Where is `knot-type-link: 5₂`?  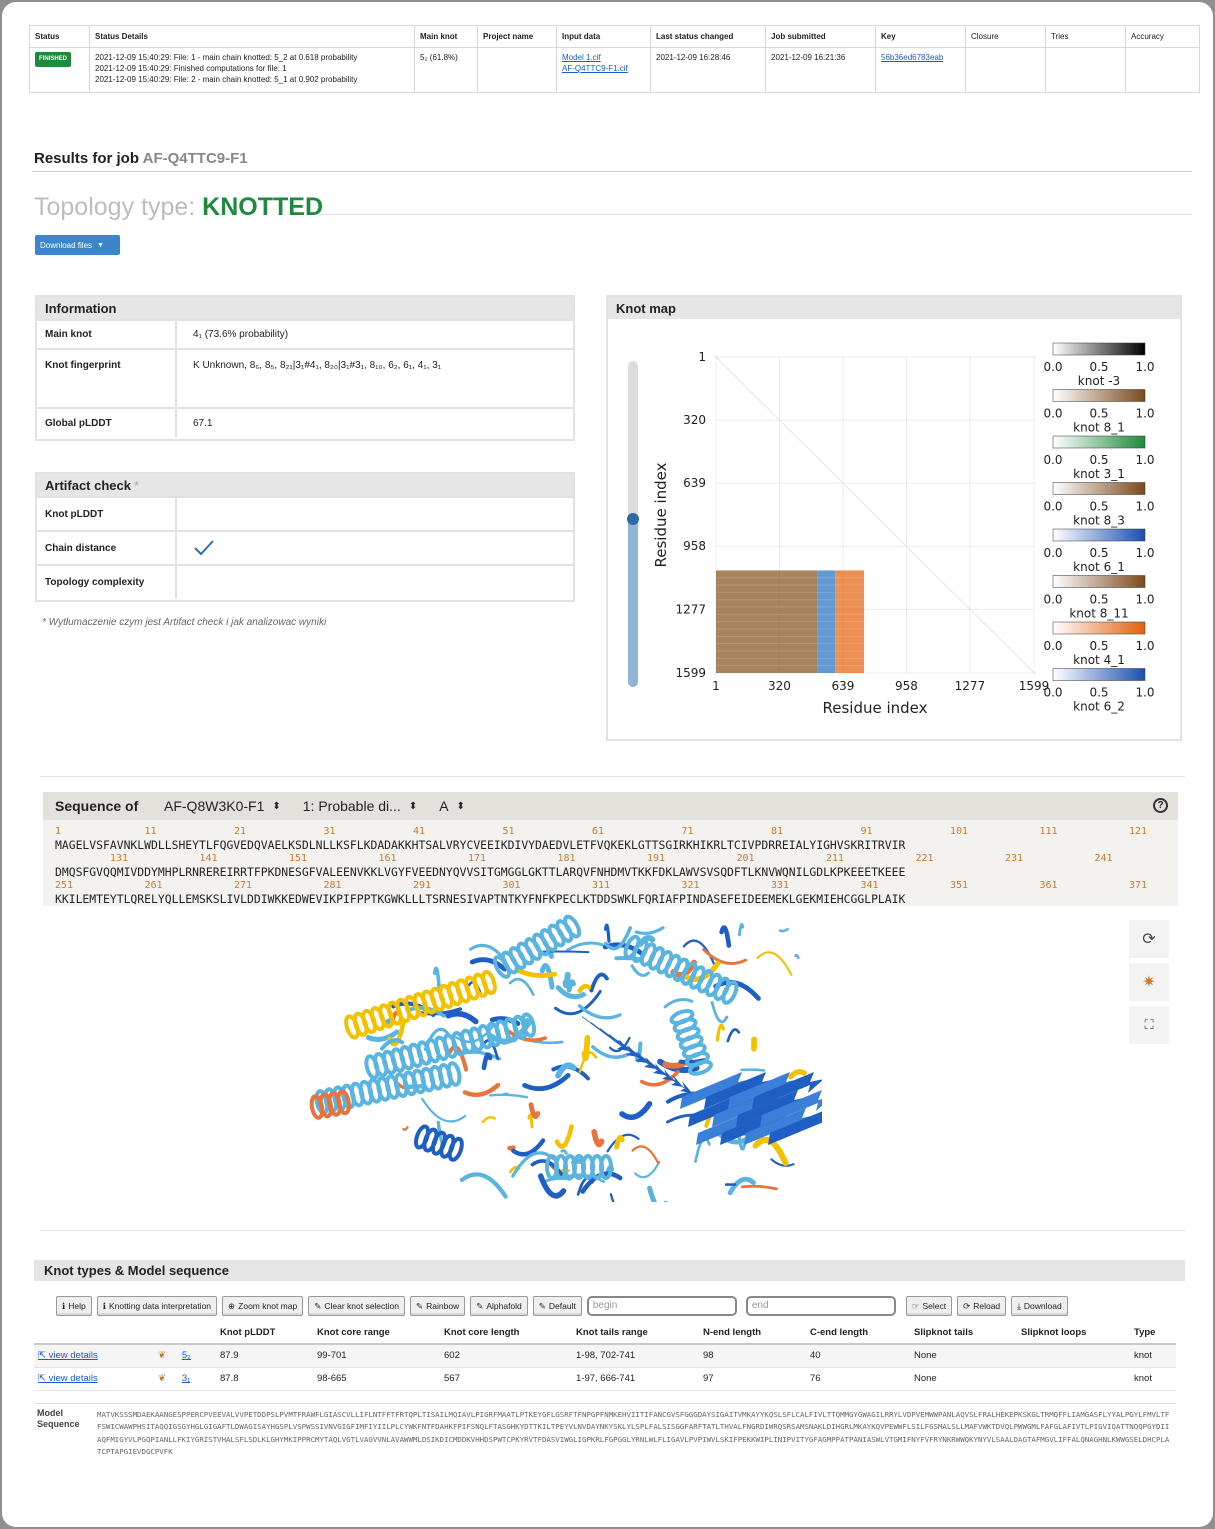
knot-type-link: 5₂ is located at coordinates (186, 1355).